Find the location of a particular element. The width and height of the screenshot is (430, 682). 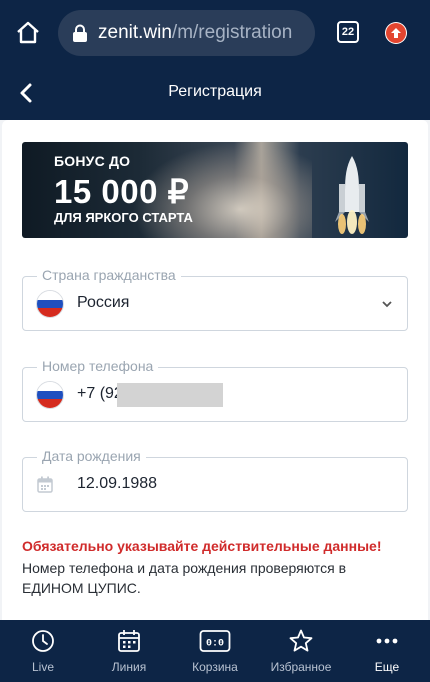

tab-switcher-button: 22 is located at coordinates (348, 32).